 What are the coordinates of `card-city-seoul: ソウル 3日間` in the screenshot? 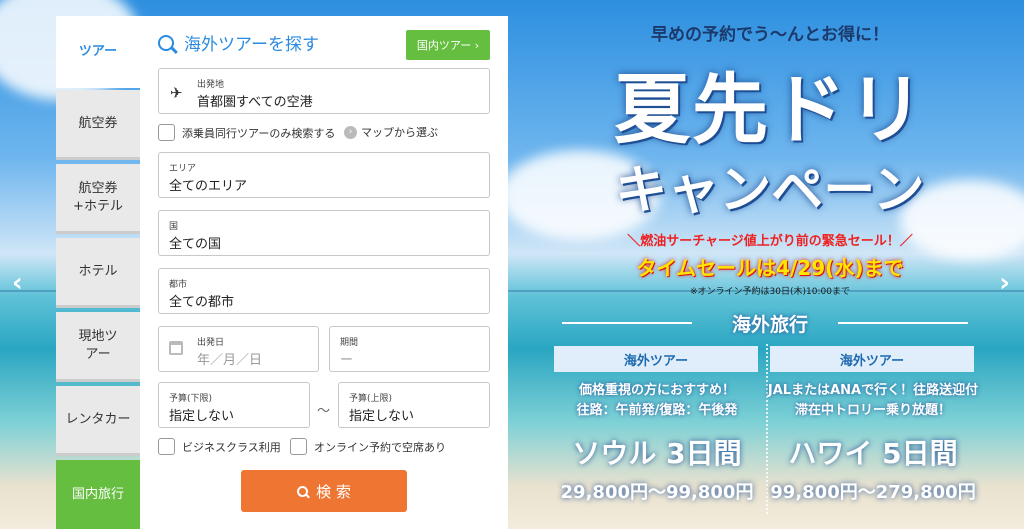 It's located at (657, 453).